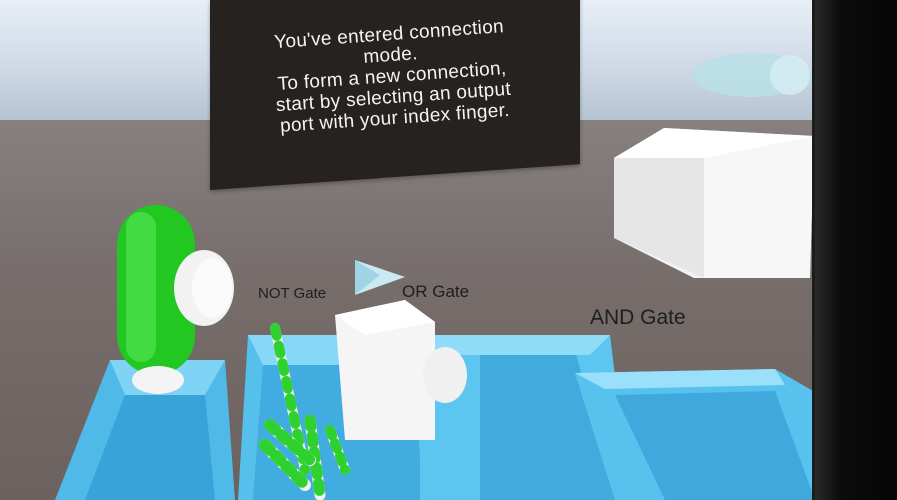 The image size is (897, 500). I want to click on distant-cylinder, so click(752, 75).